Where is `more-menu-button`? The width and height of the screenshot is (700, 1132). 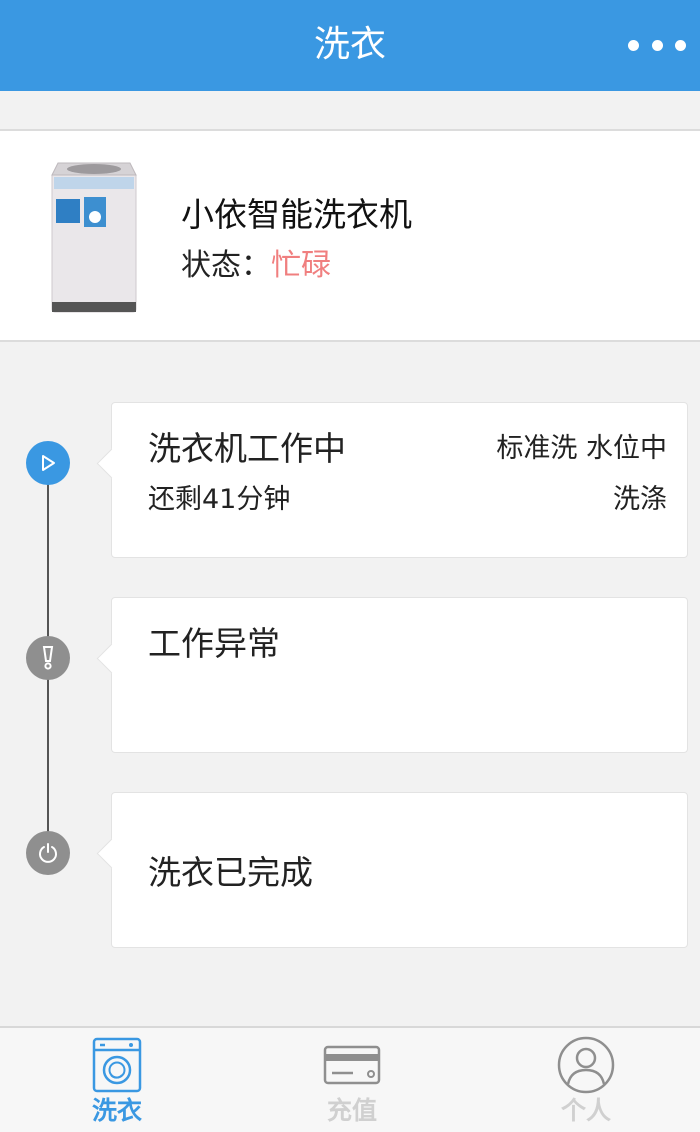 more-menu-button is located at coordinates (657, 45).